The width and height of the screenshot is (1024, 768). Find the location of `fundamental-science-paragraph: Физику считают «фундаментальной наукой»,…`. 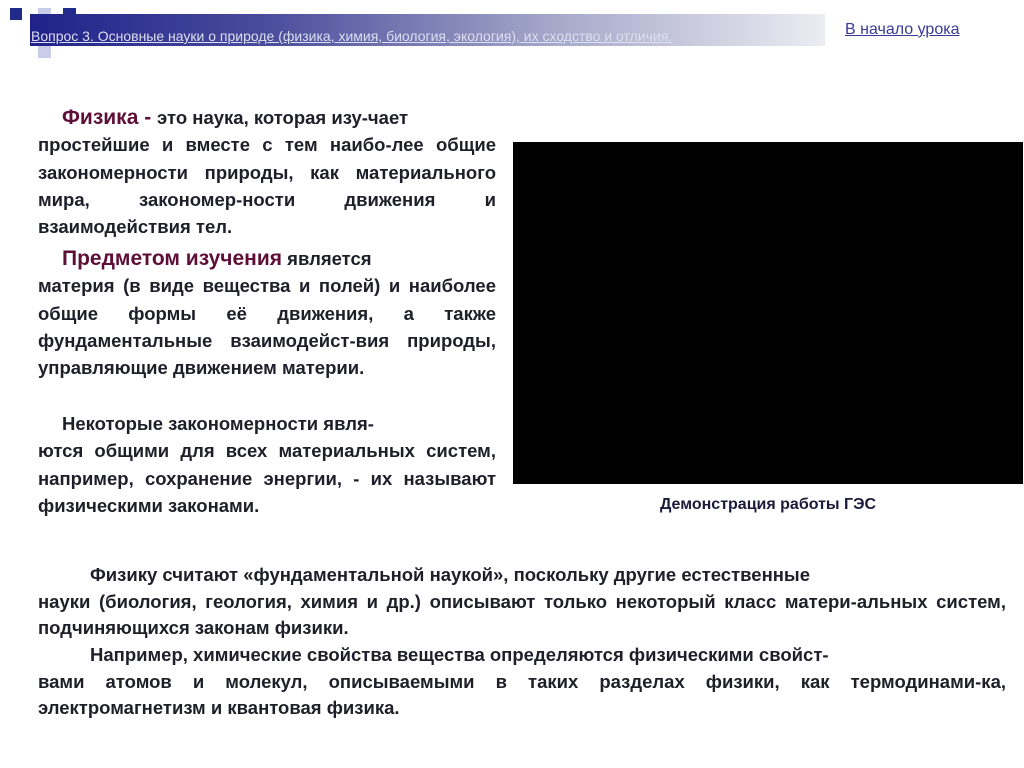

fundamental-science-paragraph: Физику считают «фундаментальной наукой»,… is located at coordinates (522, 601).